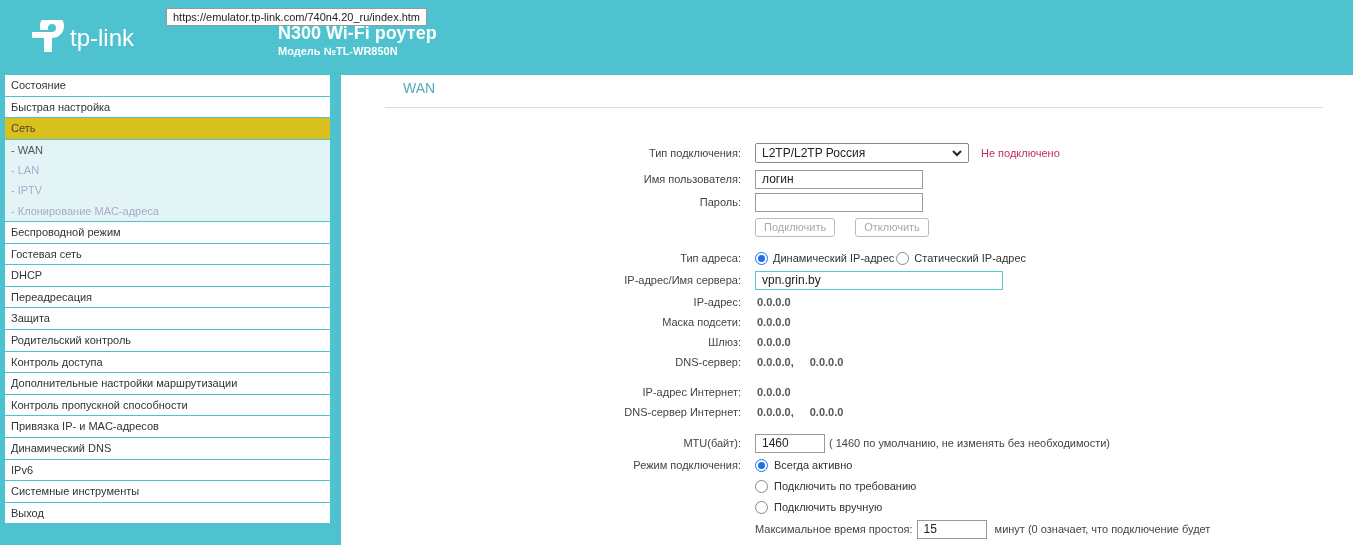 This screenshot has width=1353, height=545. I want to click on sidebar-item: Выход, so click(167, 513).